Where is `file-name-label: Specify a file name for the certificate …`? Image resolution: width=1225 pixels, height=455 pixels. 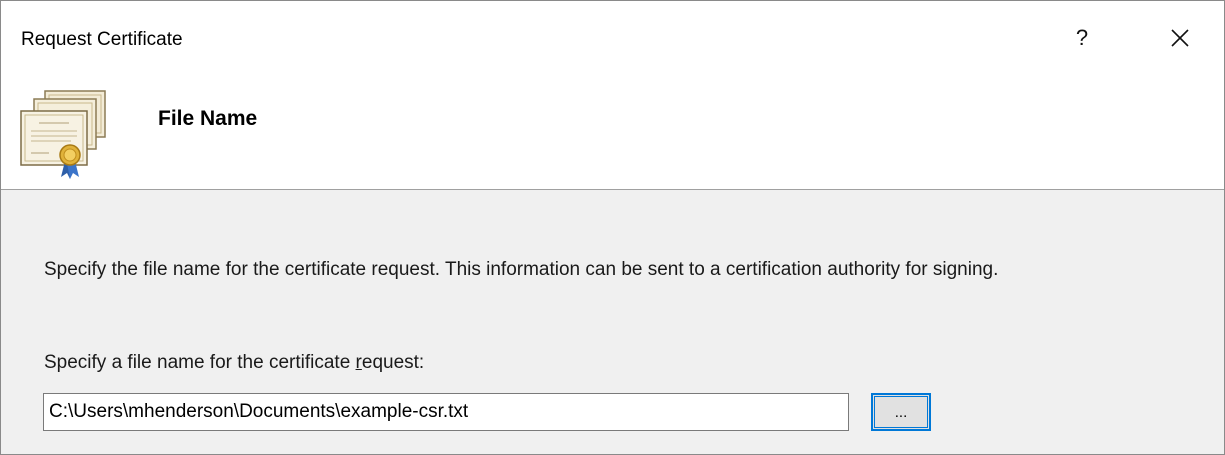
file-name-label: Specify a file name for the certificate … is located at coordinates (234, 363).